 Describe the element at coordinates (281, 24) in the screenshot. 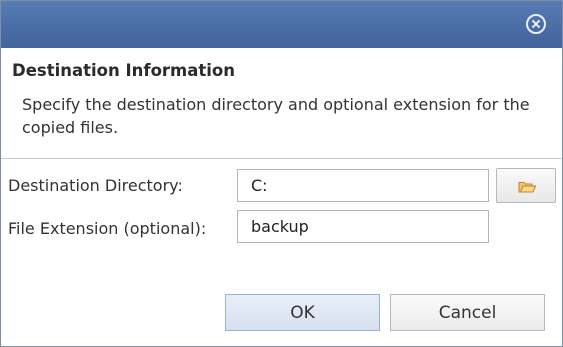

I see `dialog-titlebar` at that location.